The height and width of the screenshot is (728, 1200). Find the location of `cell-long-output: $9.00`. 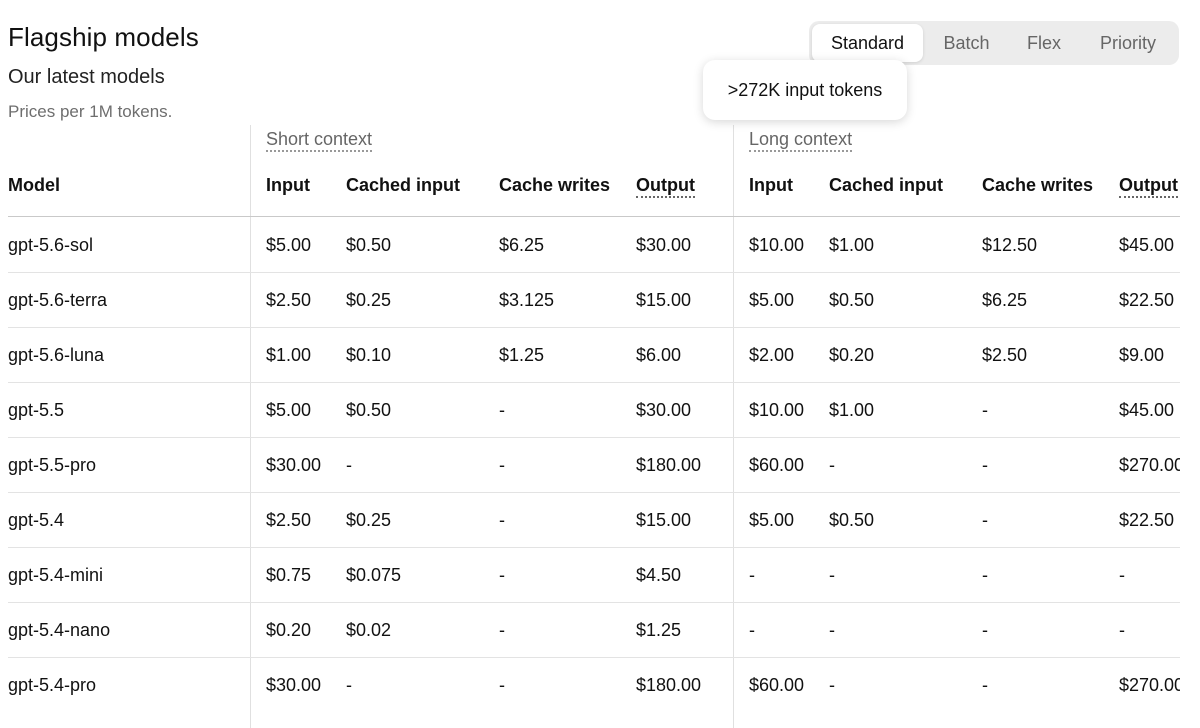

cell-long-output: $9.00 is located at coordinates (1142, 355).